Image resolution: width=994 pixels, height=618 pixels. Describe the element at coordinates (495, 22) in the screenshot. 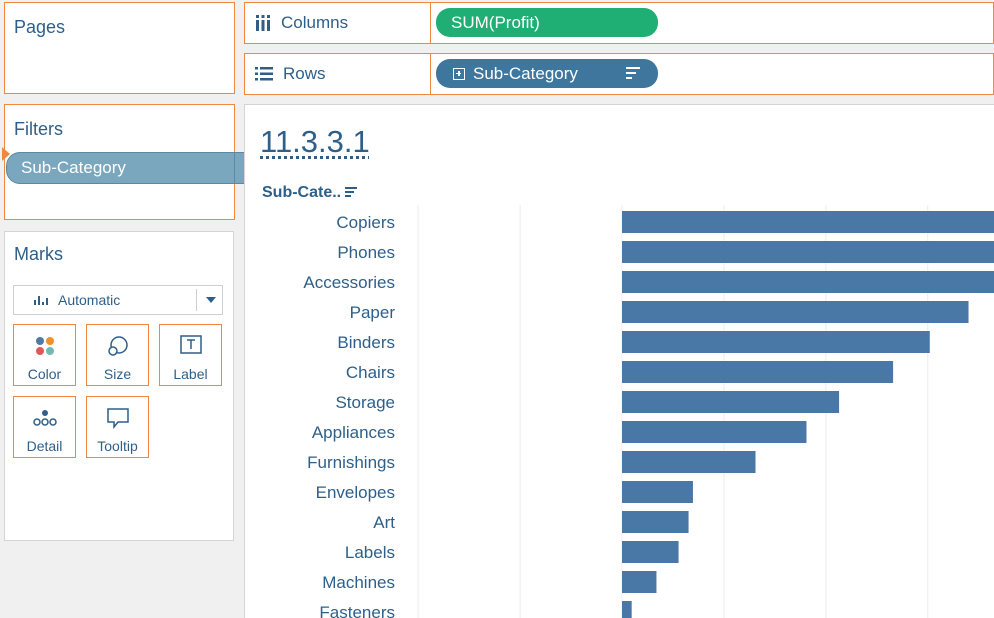

I see `sum-profit-label: SUM(Profit)` at that location.